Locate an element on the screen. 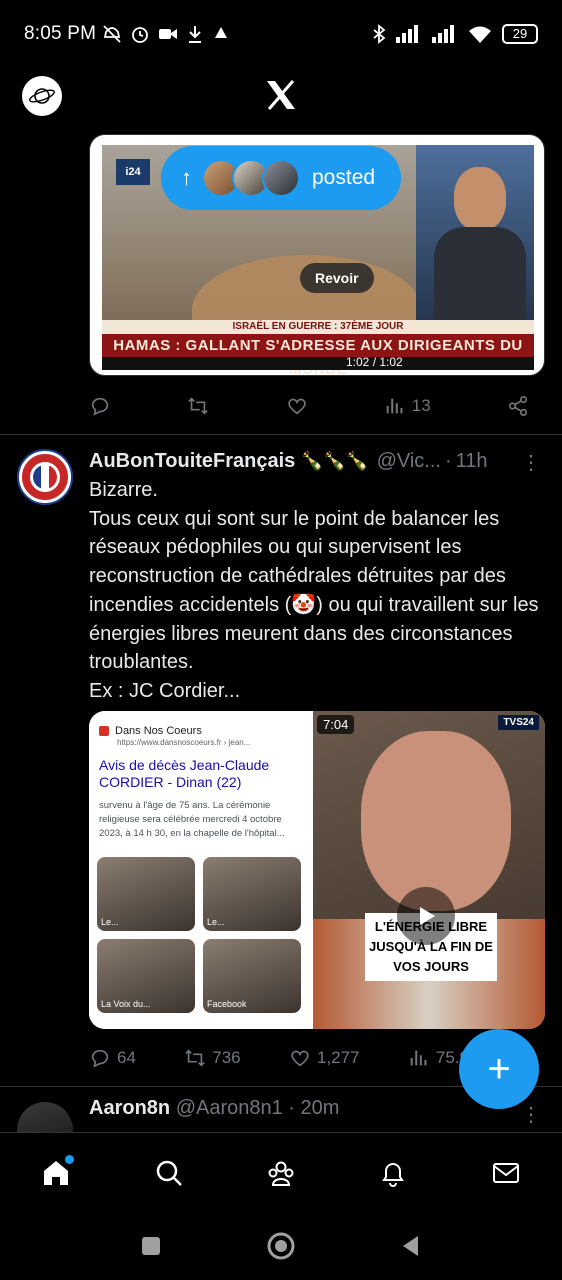 Image resolution: width=562 pixels, height=1280 pixels. like-button is located at coordinates (297, 406).